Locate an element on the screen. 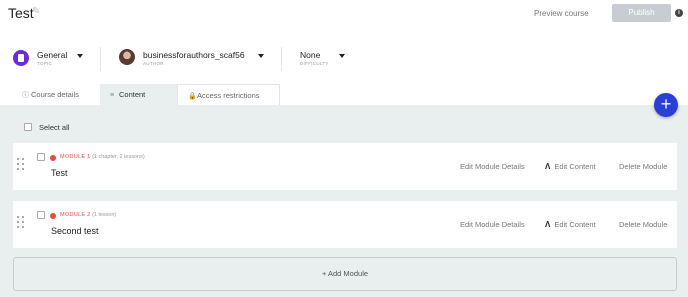 This screenshot has width=688, height=297. topic-label: TOPIC is located at coordinates (45, 63).